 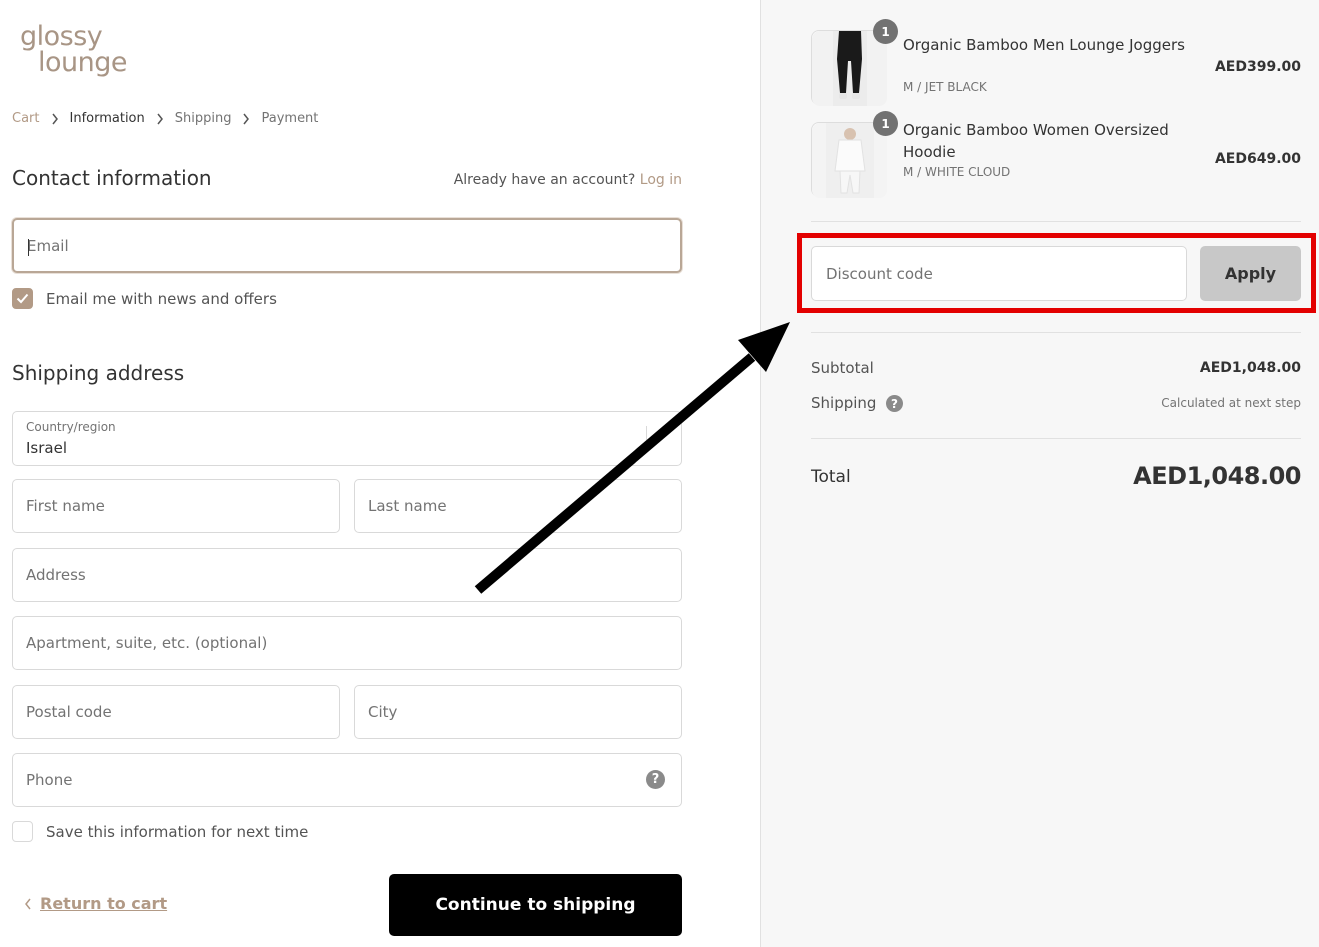 What do you see at coordinates (957, 172) in the screenshot?
I see `product-variant: M / WHITE CLOUD` at bounding box center [957, 172].